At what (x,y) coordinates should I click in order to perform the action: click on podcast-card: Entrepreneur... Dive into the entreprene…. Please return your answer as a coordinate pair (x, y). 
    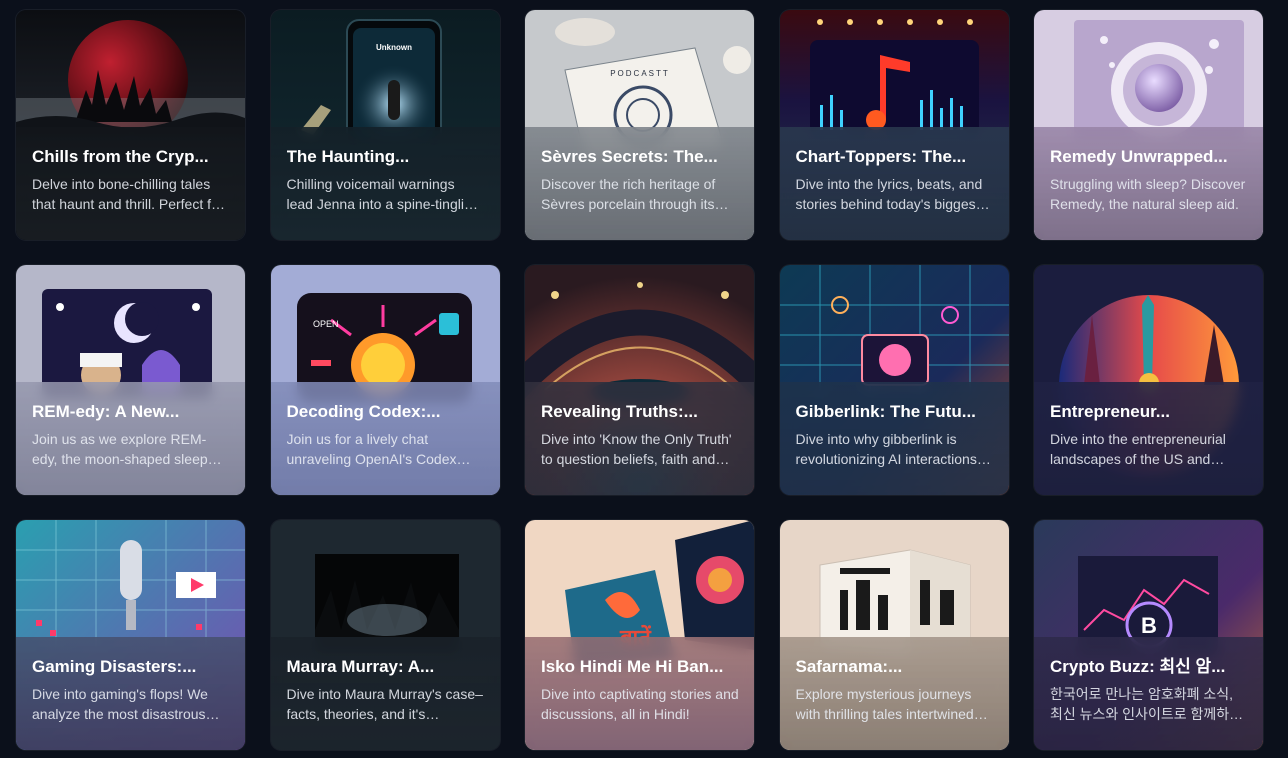
    Looking at the image, I should click on (1148, 380).